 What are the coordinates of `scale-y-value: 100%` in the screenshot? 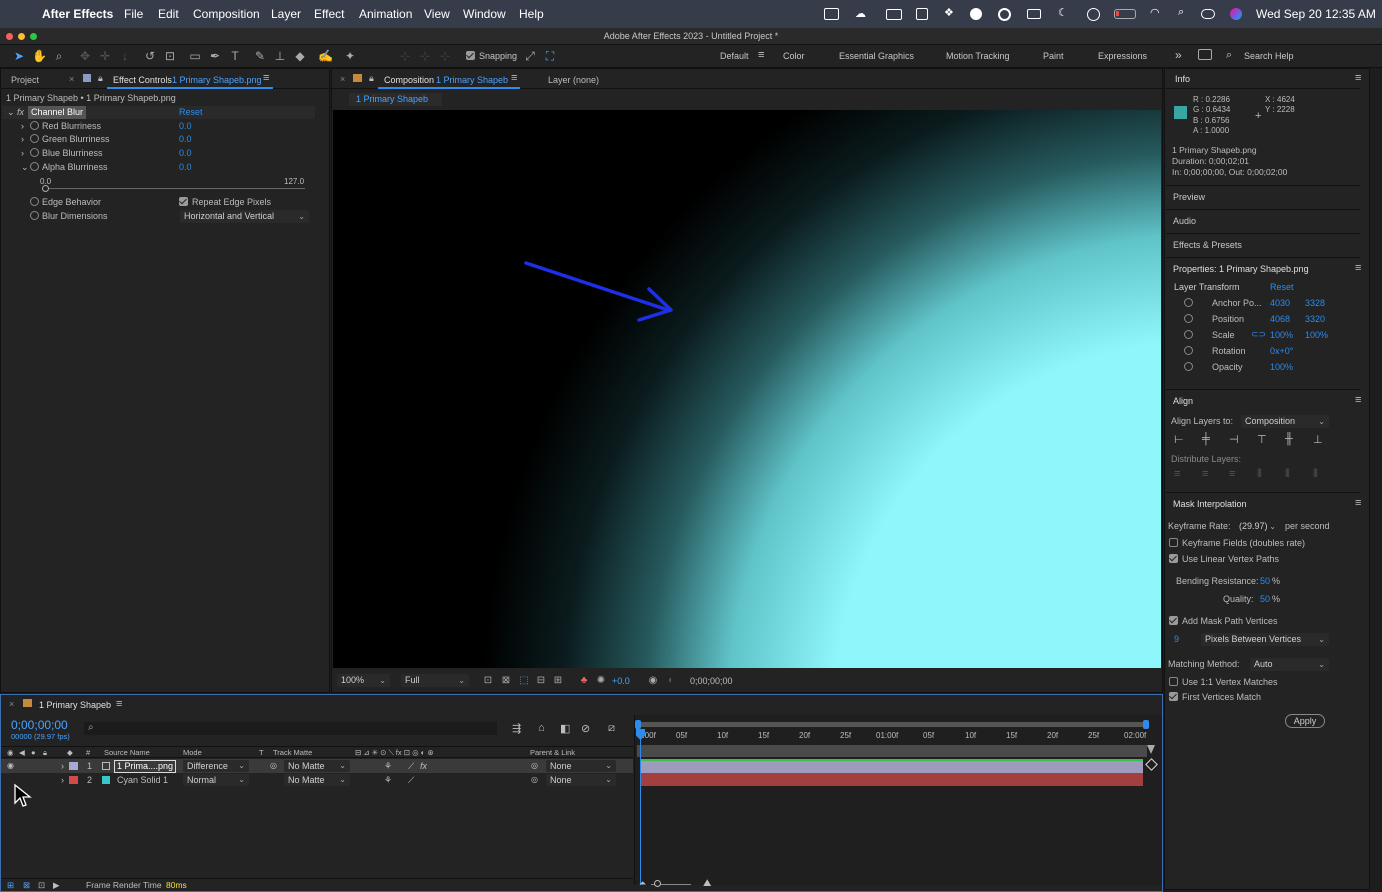 It's located at (1316, 335).